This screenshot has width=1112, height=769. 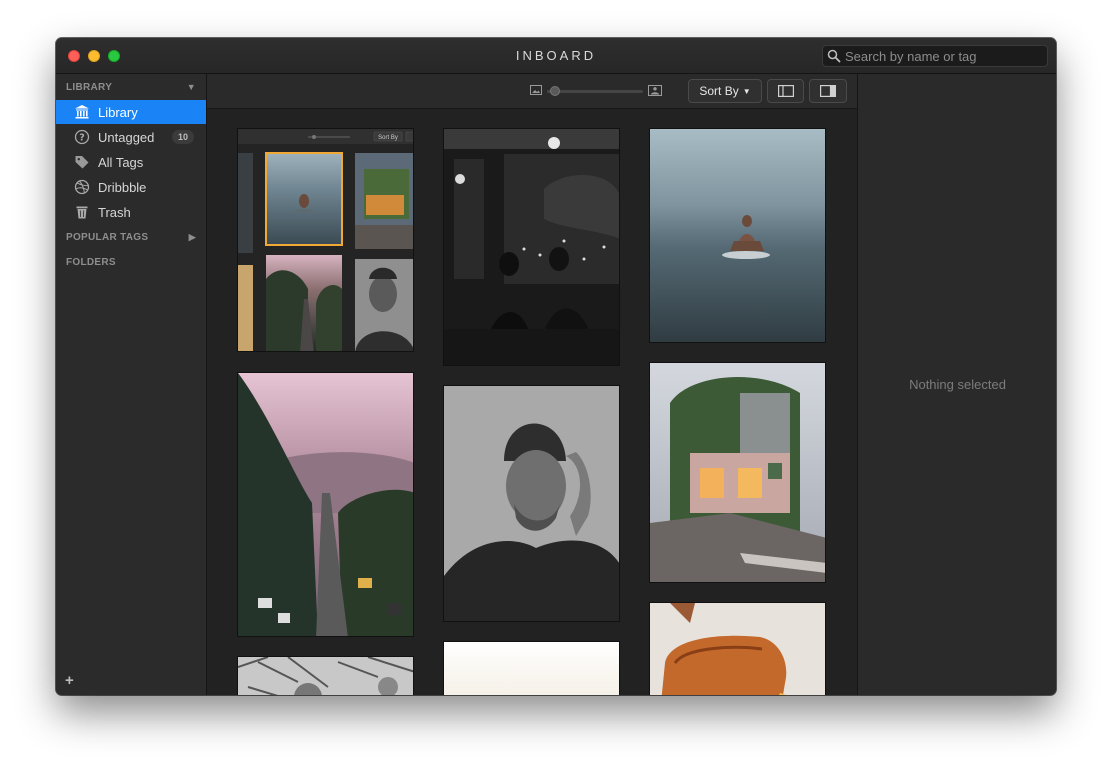 I want to click on ivy-cafe-image, so click(x=737, y=472).